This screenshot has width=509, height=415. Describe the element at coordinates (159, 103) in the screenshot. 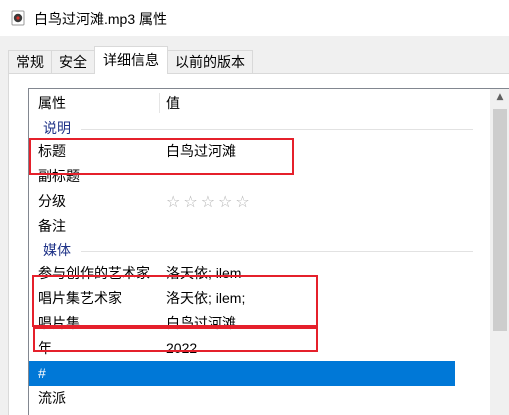

I see `column-divider` at that location.